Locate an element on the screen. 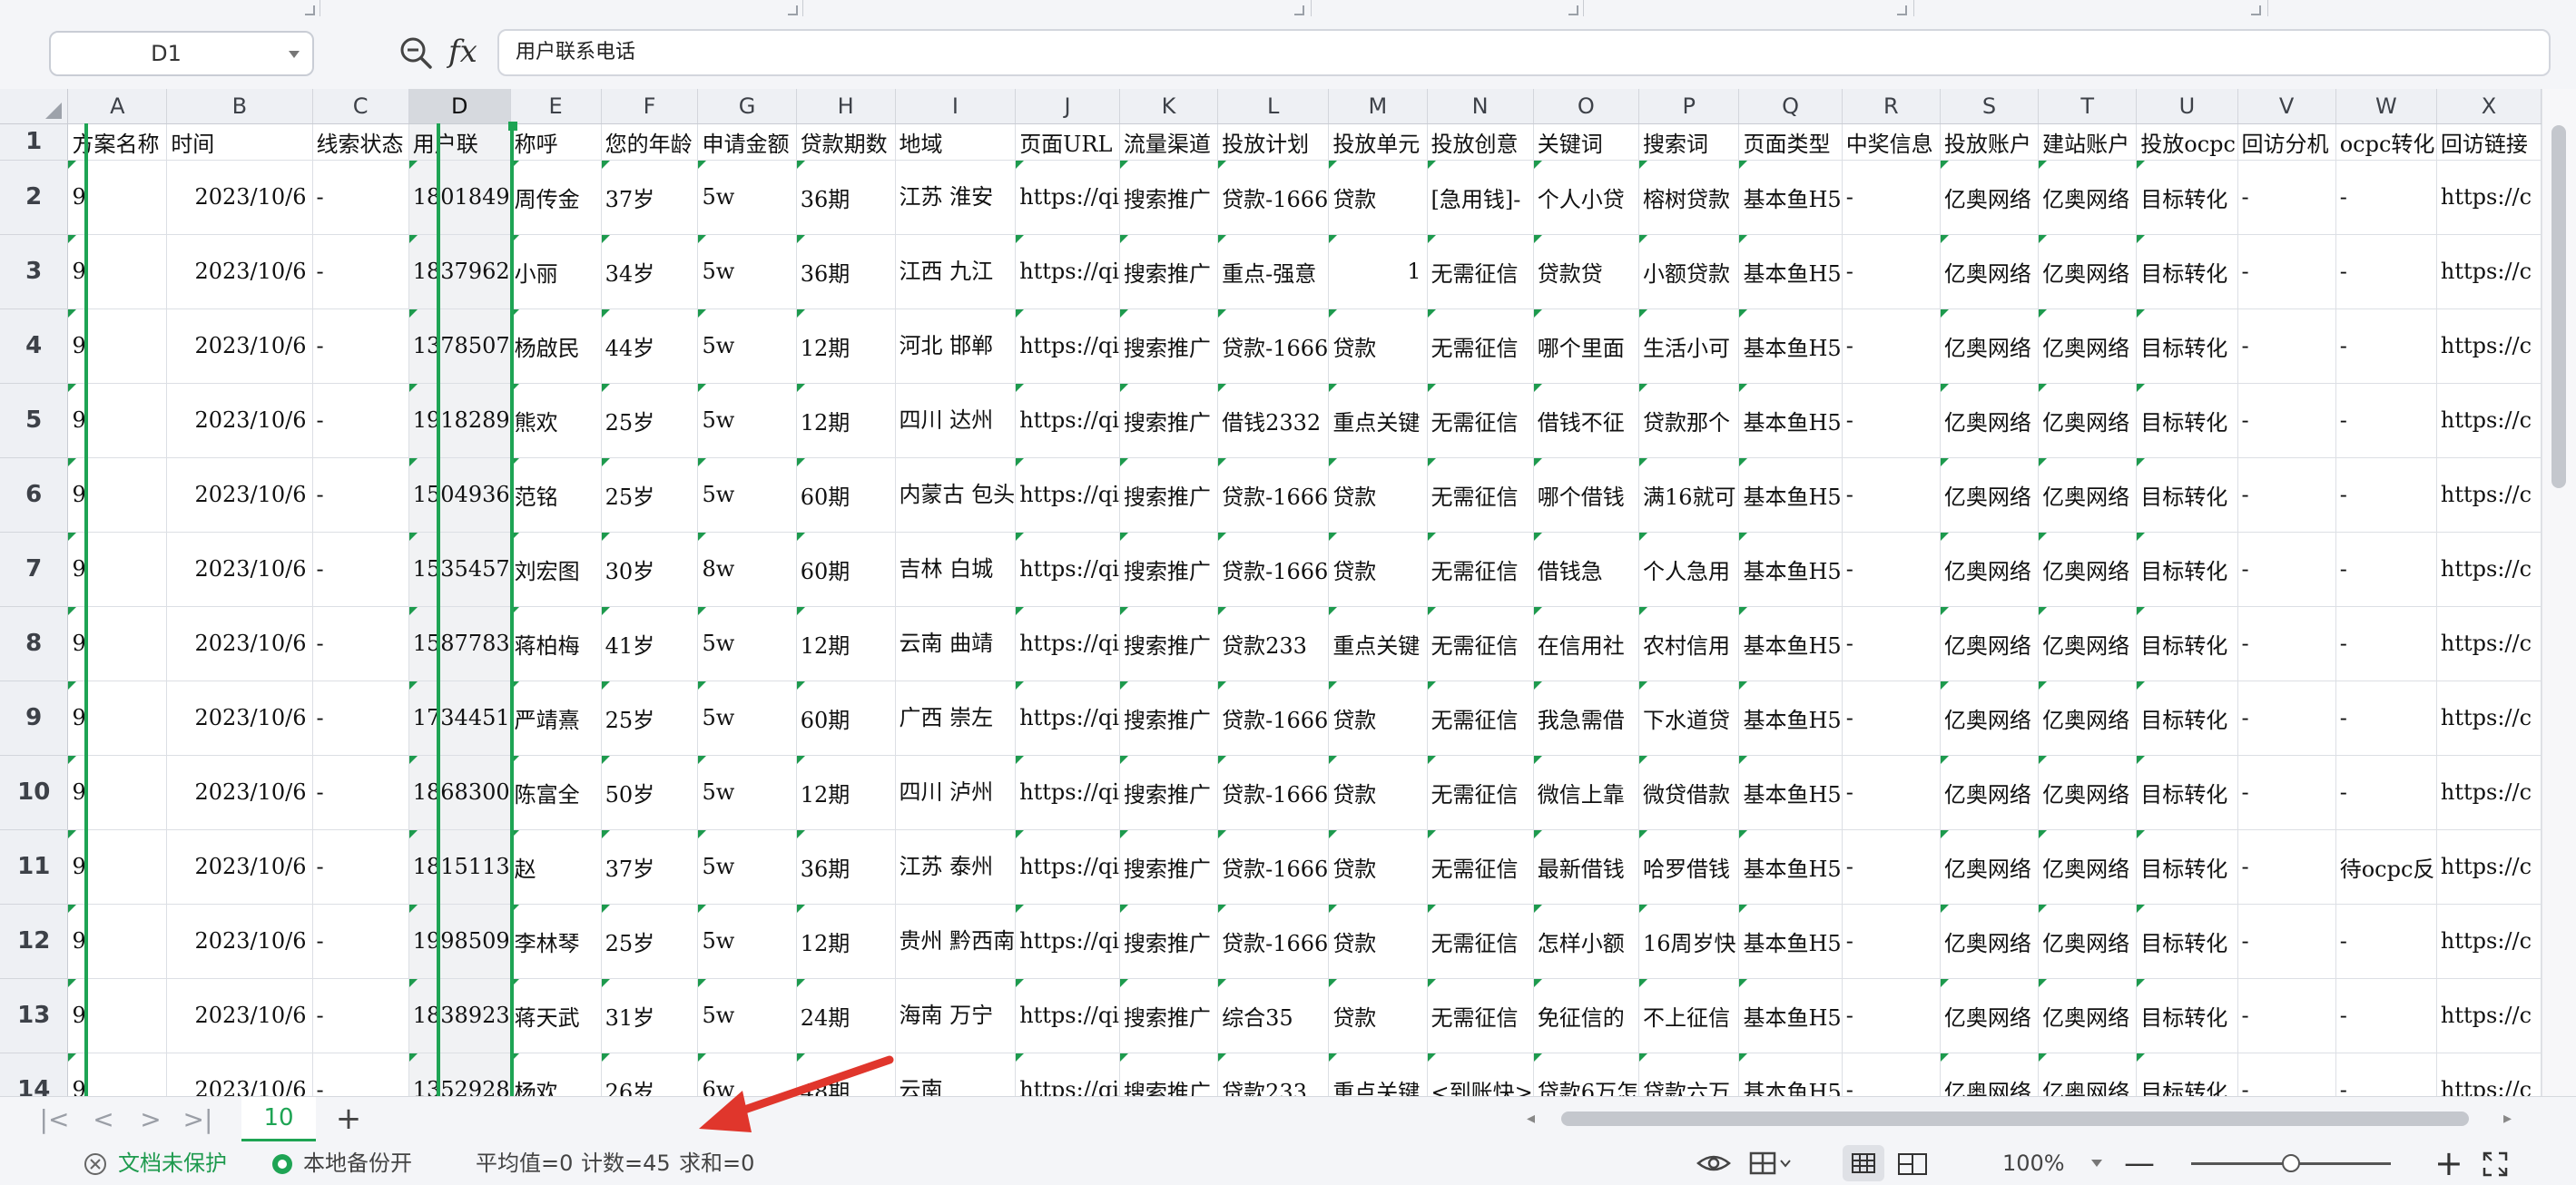  grid-cell: 李林琴 is located at coordinates (556, 942).